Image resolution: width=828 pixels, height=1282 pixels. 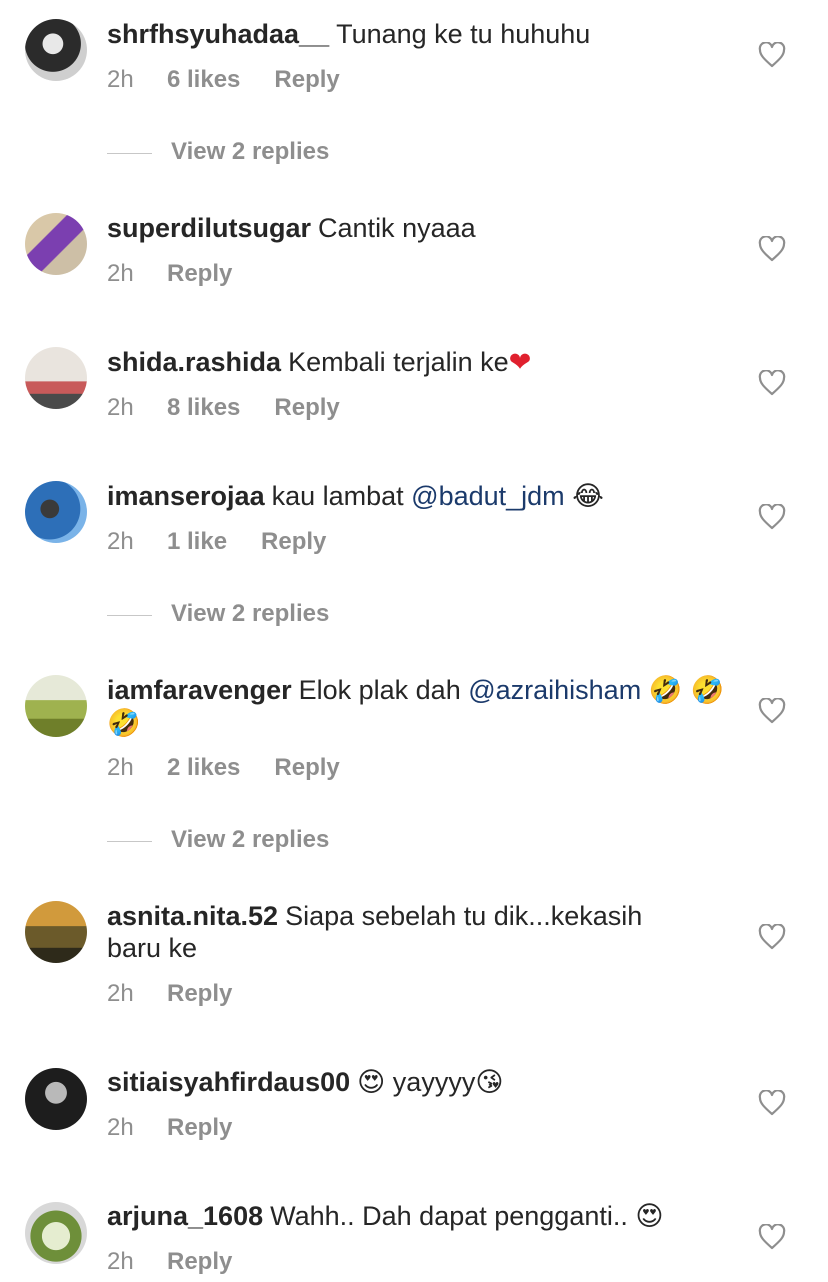 What do you see at coordinates (489, 1082) in the screenshot?
I see `kiss-emoji: 😘` at bounding box center [489, 1082].